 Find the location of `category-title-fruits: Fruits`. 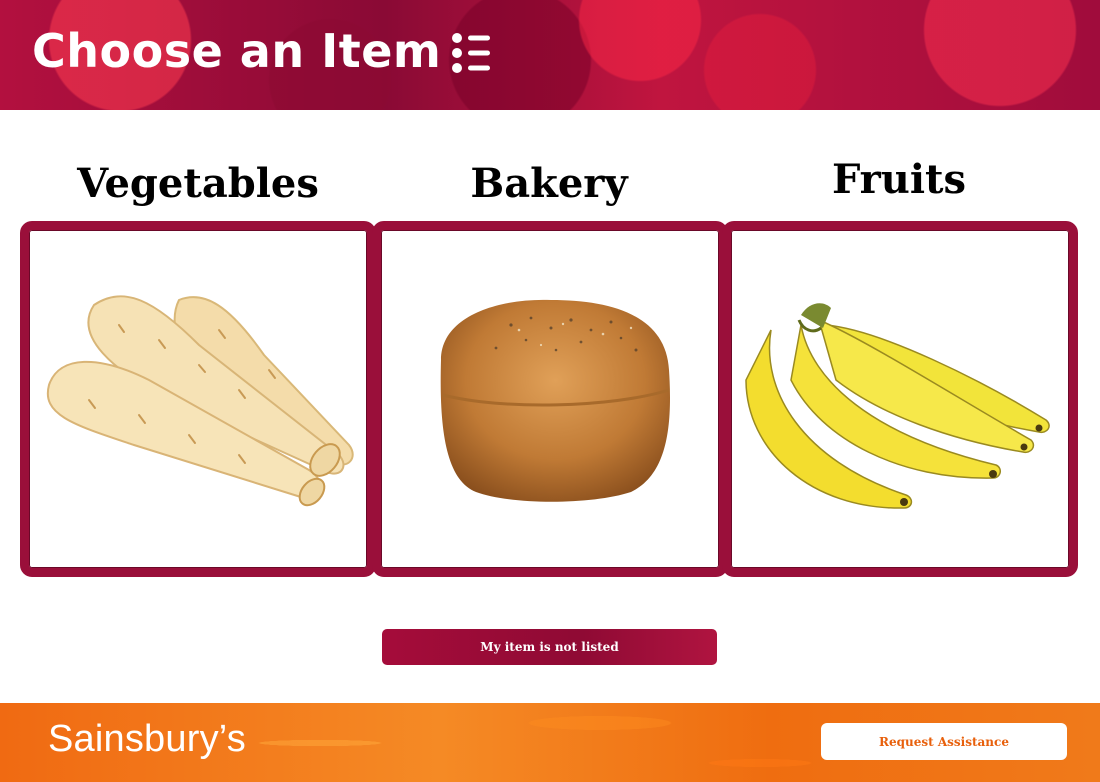

category-title-fruits: Fruits is located at coordinates (899, 179).